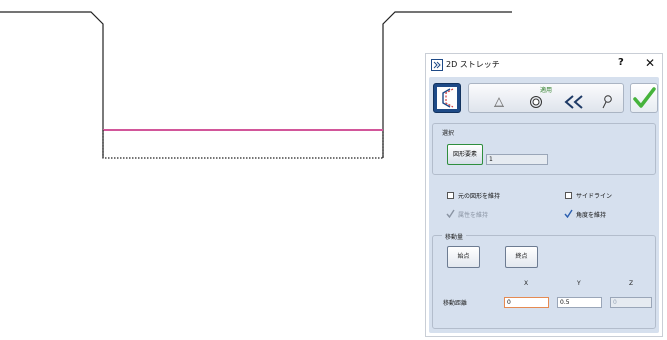 The height and width of the screenshot is (340, 667). Describe the element at coordinates (455, 303) in the screenshot. I see `distance-label: 移動距離` at that location.